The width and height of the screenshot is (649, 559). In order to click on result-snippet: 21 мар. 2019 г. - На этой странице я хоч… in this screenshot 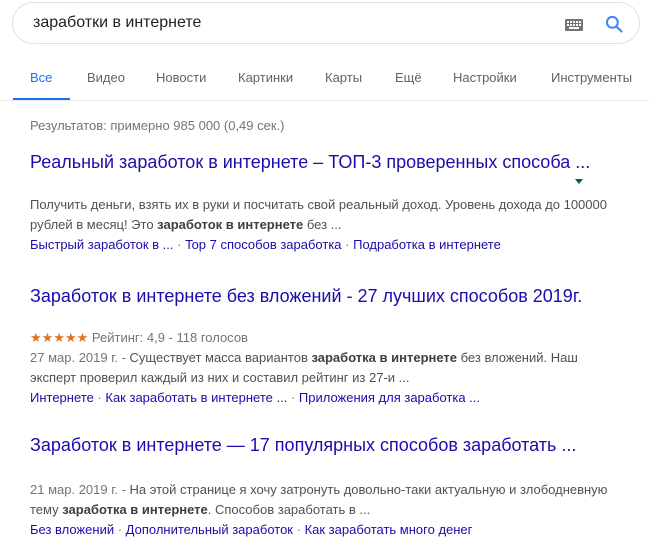, I will do `click(319, 499)`.